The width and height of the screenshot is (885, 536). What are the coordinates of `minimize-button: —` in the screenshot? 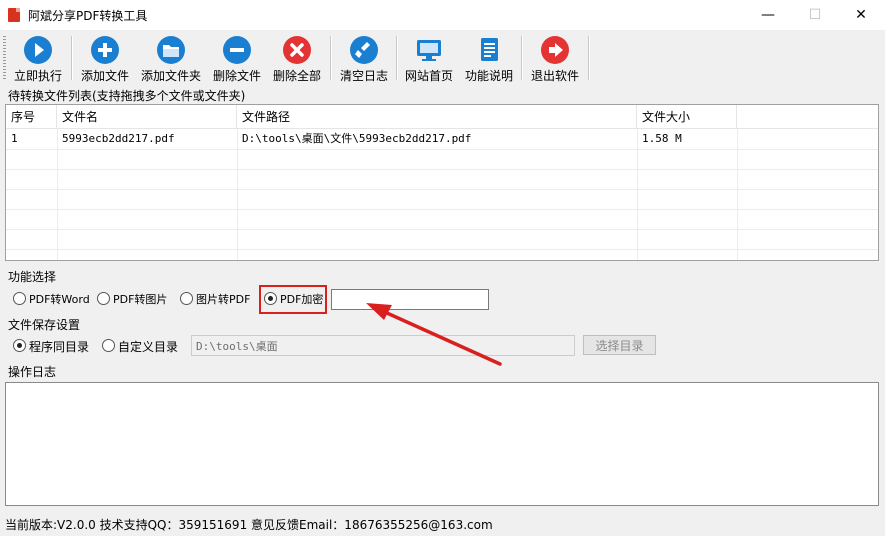 It's located at (768, 15).